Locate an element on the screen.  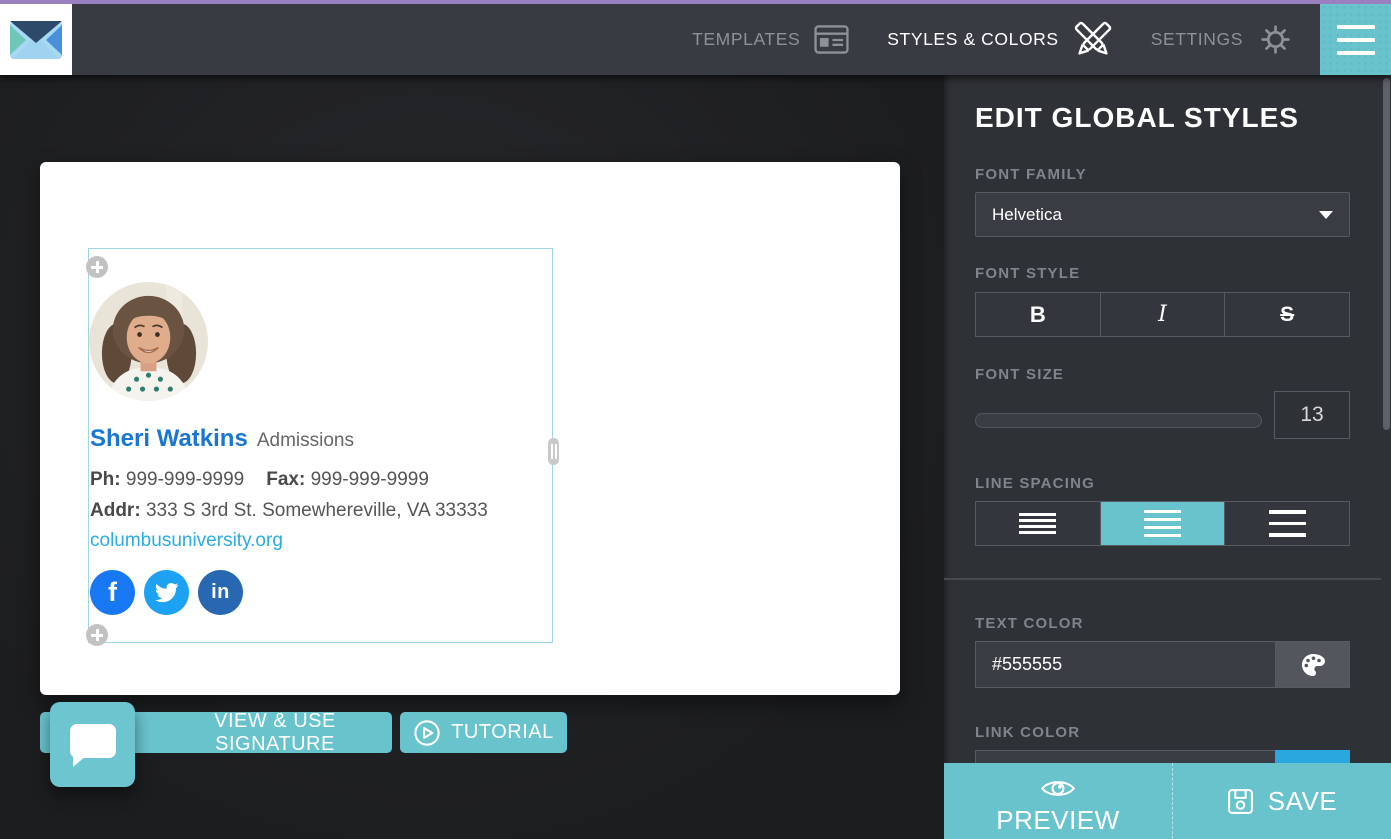
italic-button: I is located at coordinates (1163, 314).